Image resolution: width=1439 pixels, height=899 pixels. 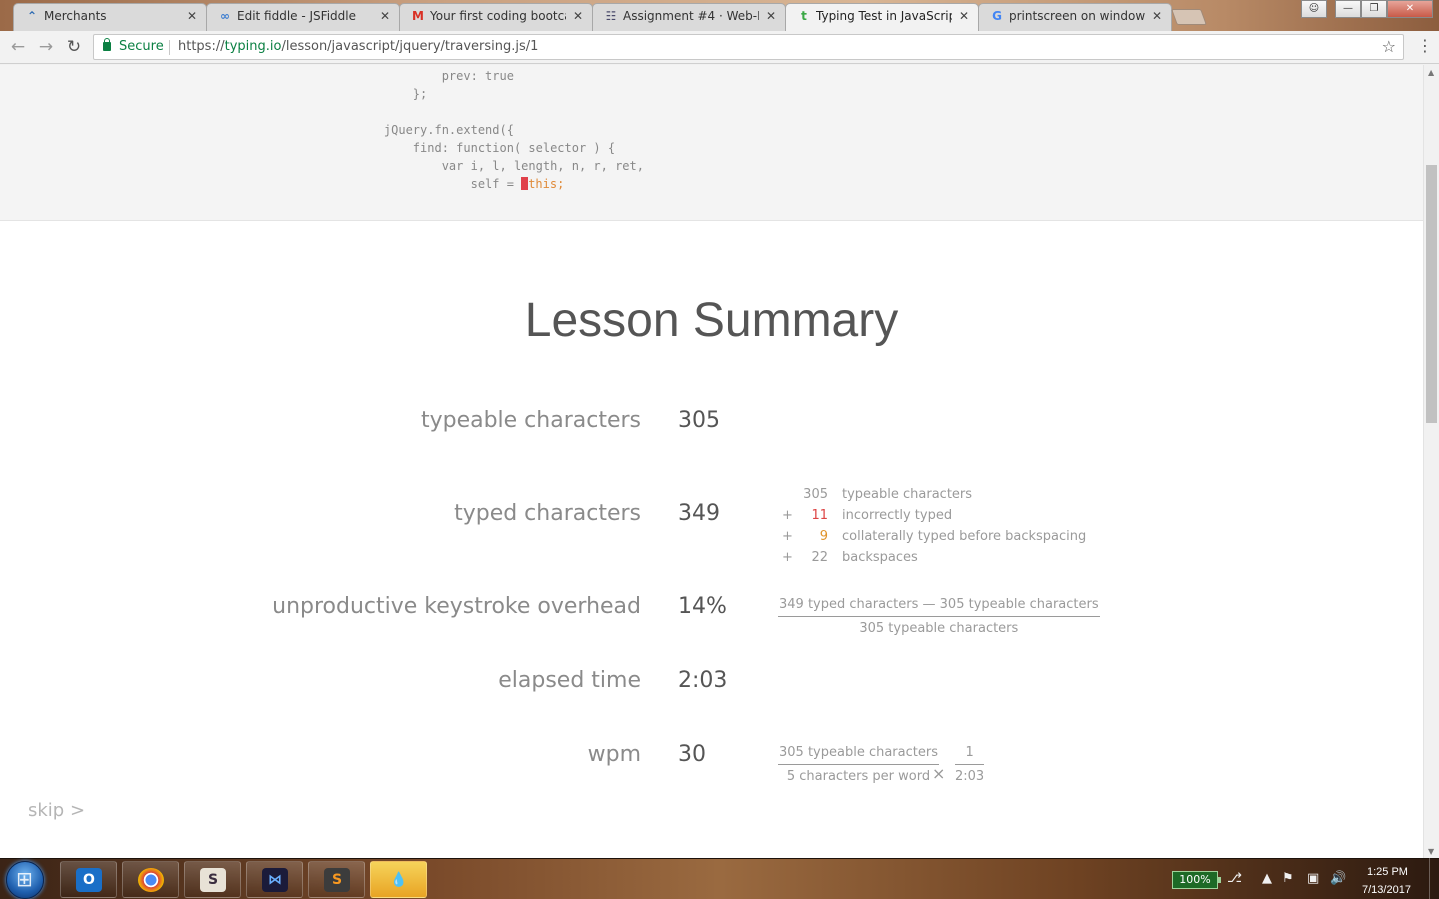 I want to click on tab-gmail: M Your first coding bootcamp ✕, so click(x=496, y=17).